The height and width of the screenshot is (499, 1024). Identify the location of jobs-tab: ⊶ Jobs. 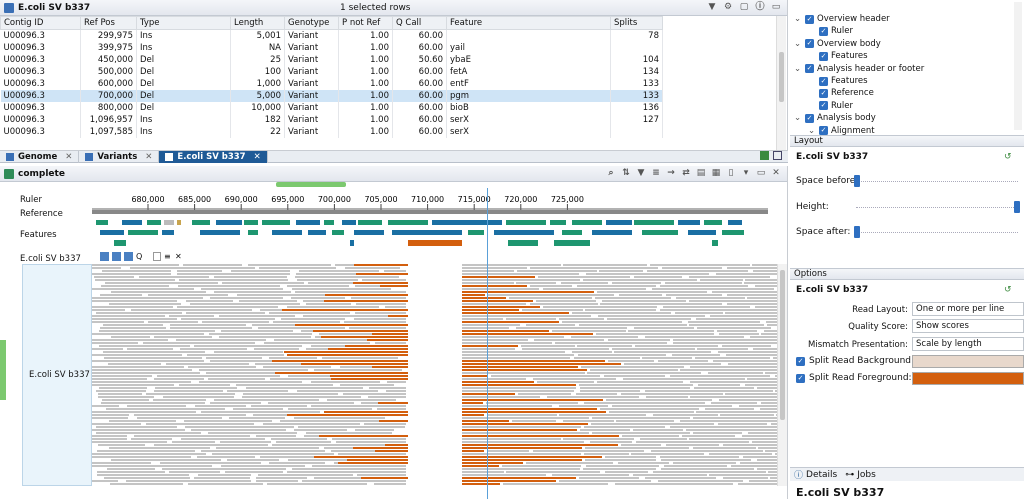
(860, 475).